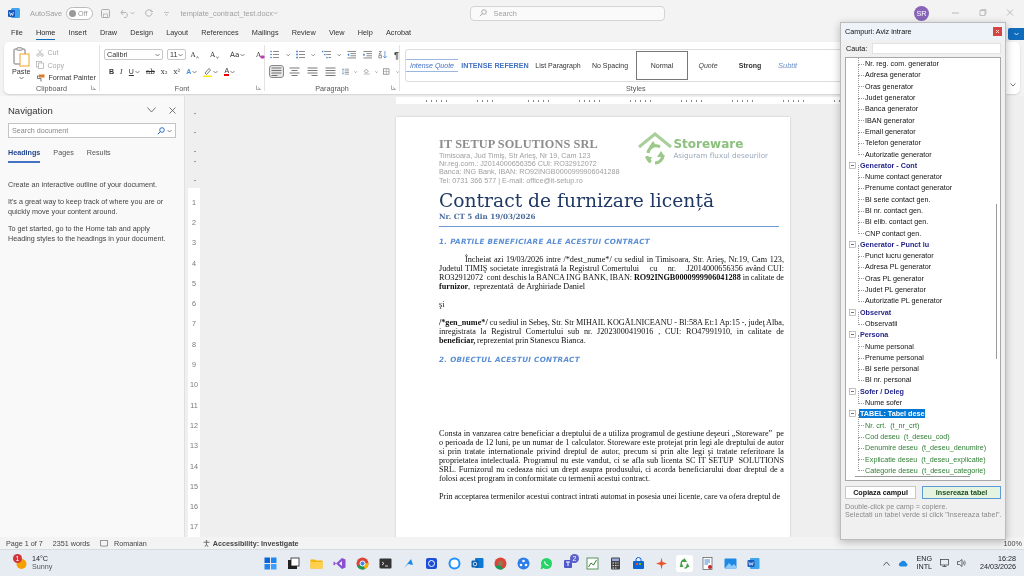 This screenshot has height=576, width=1024. What do you see at coordinates (887, 563) in the screenshot?
I see `chevron-up-icon` at bounding box center [887, 563].